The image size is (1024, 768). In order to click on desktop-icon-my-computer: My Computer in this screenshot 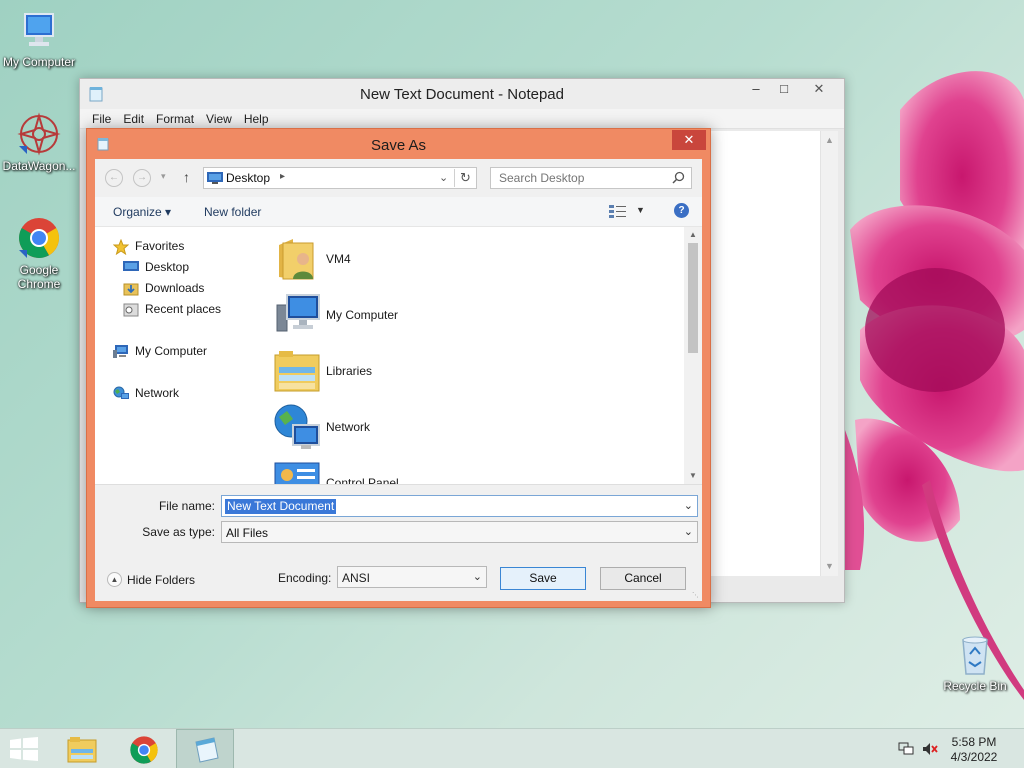, I will do `click(39, 39)`.